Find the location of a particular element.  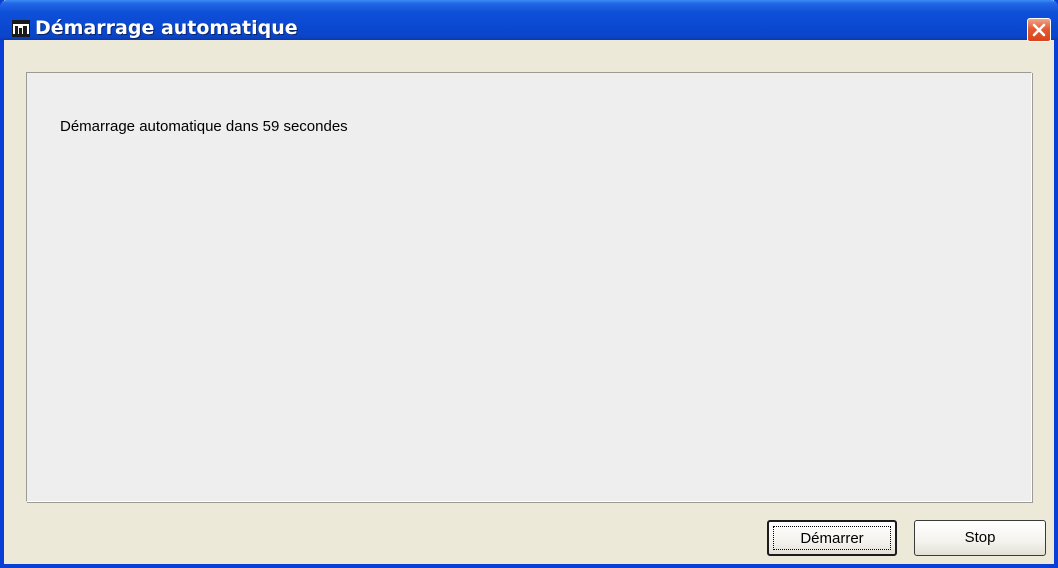

close-button is located at coordinates (1039, 30).